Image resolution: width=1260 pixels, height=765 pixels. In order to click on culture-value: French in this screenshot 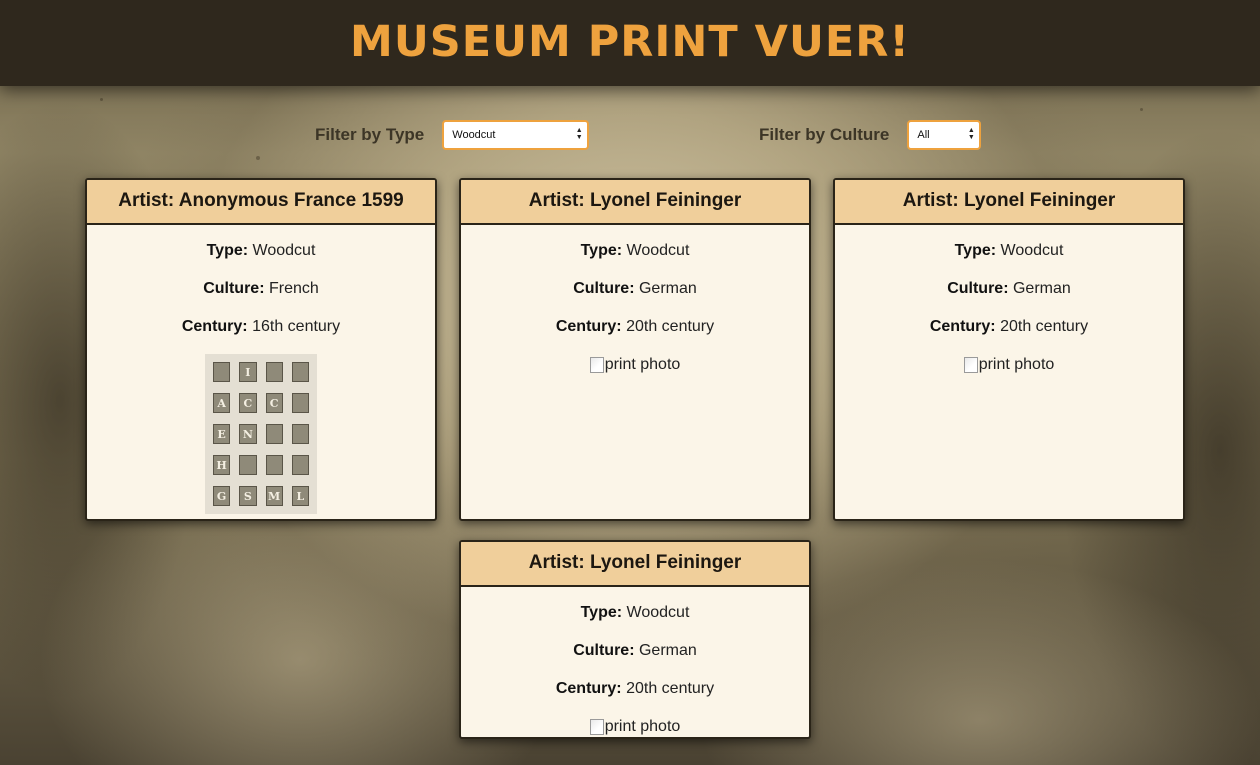, I will do `click(293, 288)`.